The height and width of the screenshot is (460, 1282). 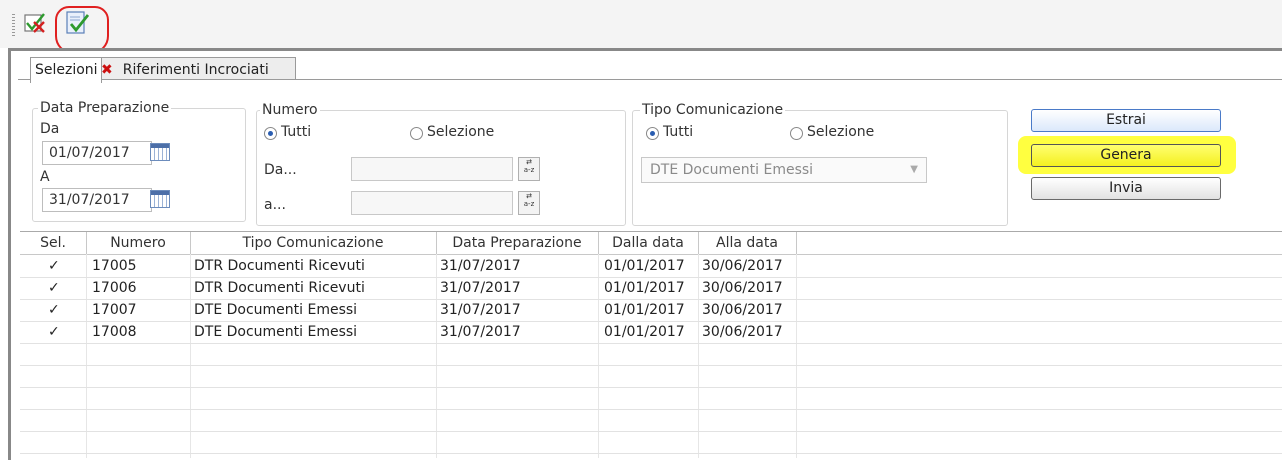 I want to click on tab-label: Selezioni, so click(x=66, y=70).